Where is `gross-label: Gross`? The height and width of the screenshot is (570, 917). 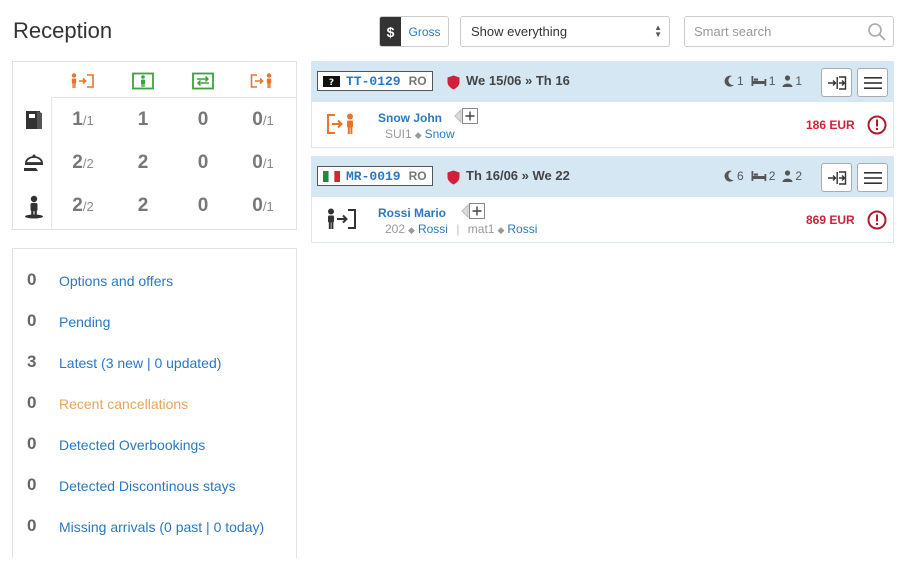 gross-label: Gross is located at coordinates (424, 31).